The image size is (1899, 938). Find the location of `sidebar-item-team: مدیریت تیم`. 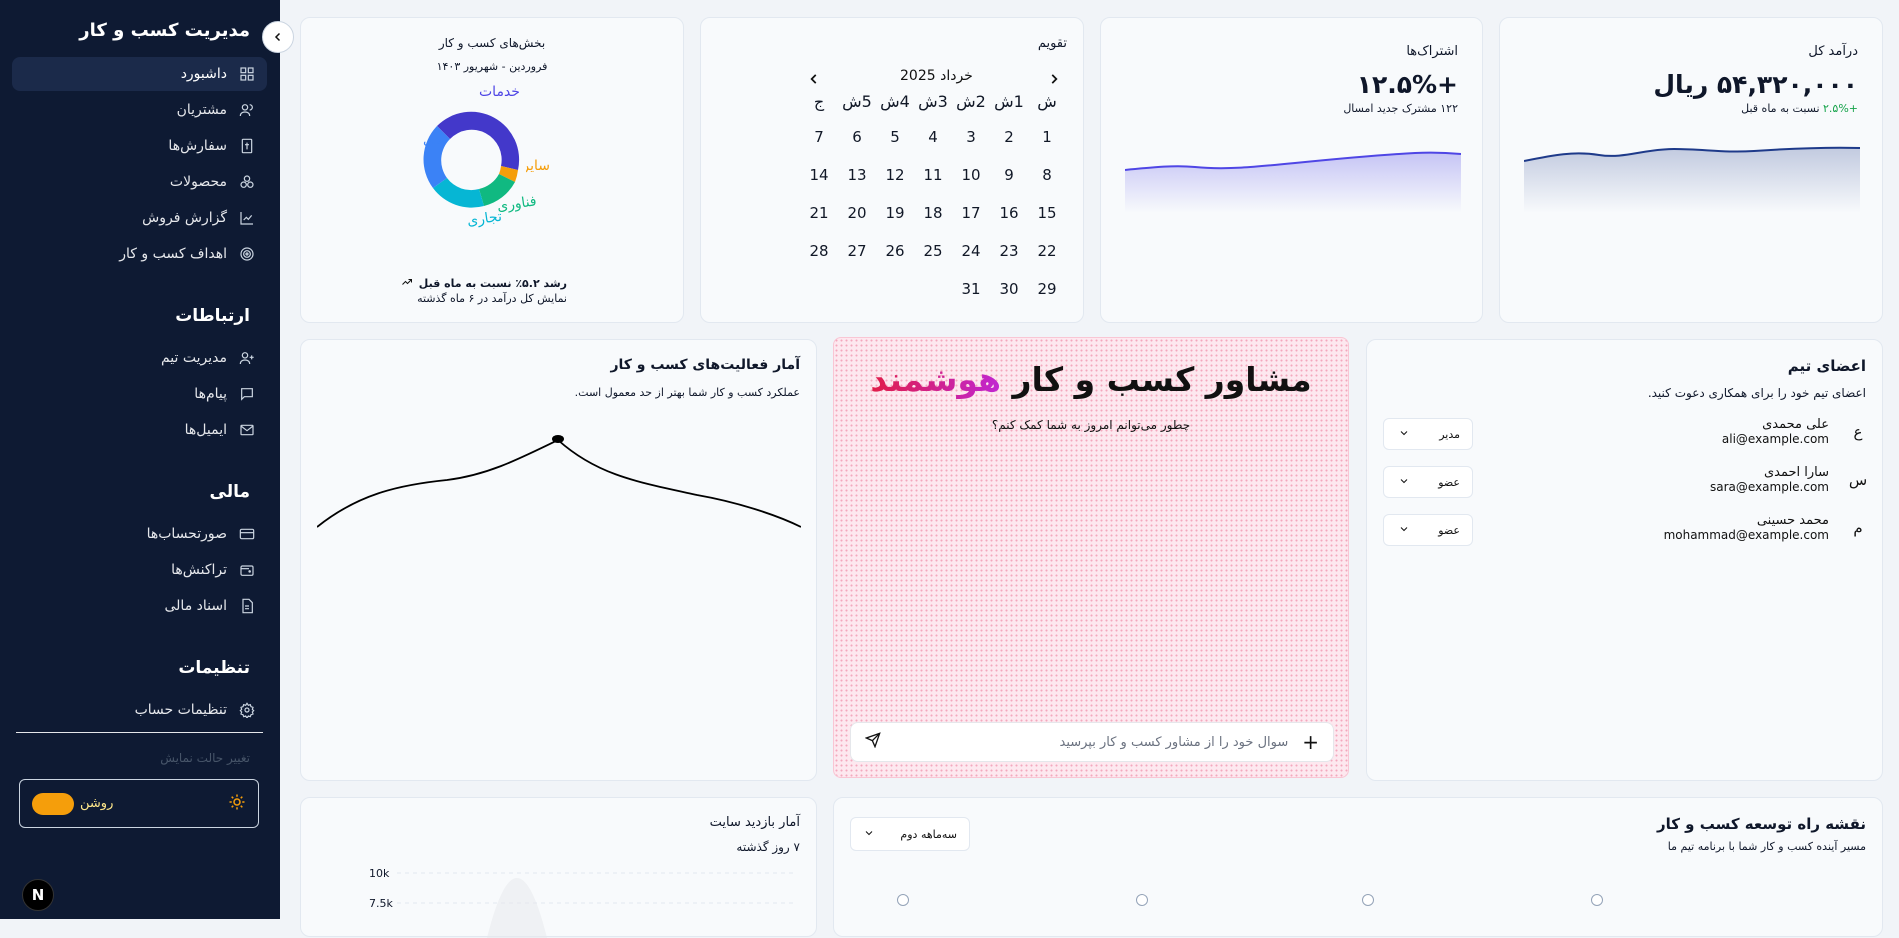

sidebar-item-team: مدیریت تیم is located at coordinates (139, 358).